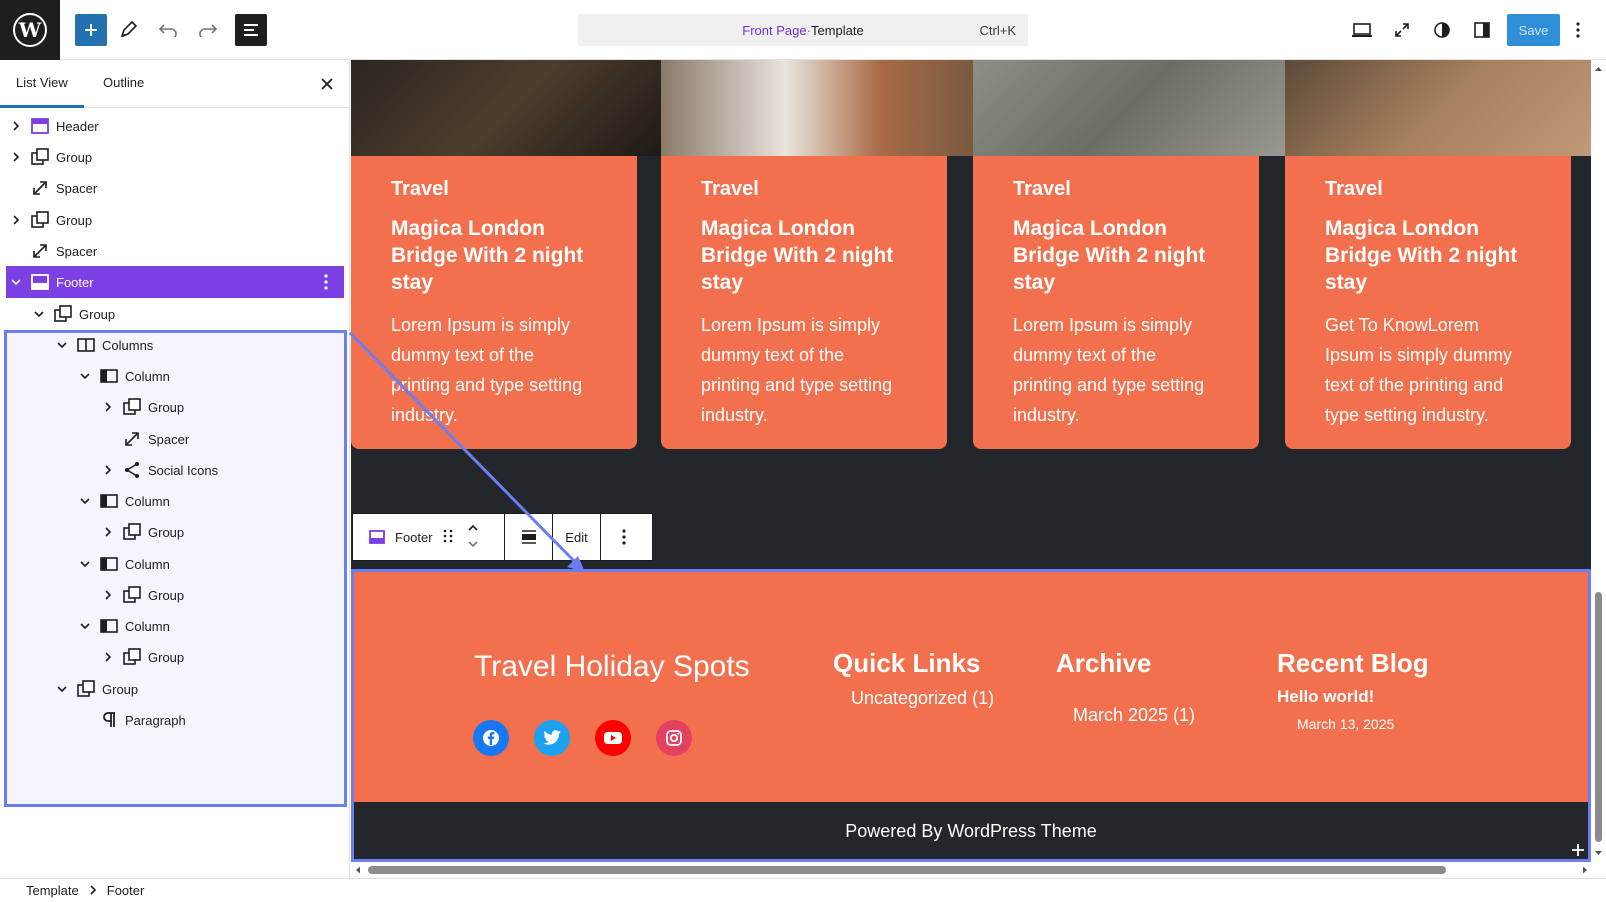 Image resolution: width=1606 pixels, height=902 pixels. I want to click on list-view-item: Paragraph, so click(175, 720).